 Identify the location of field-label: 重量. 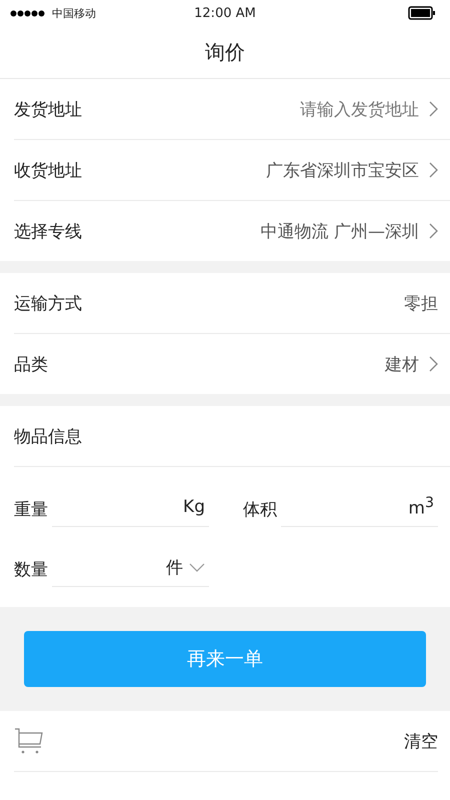
(31, 510).